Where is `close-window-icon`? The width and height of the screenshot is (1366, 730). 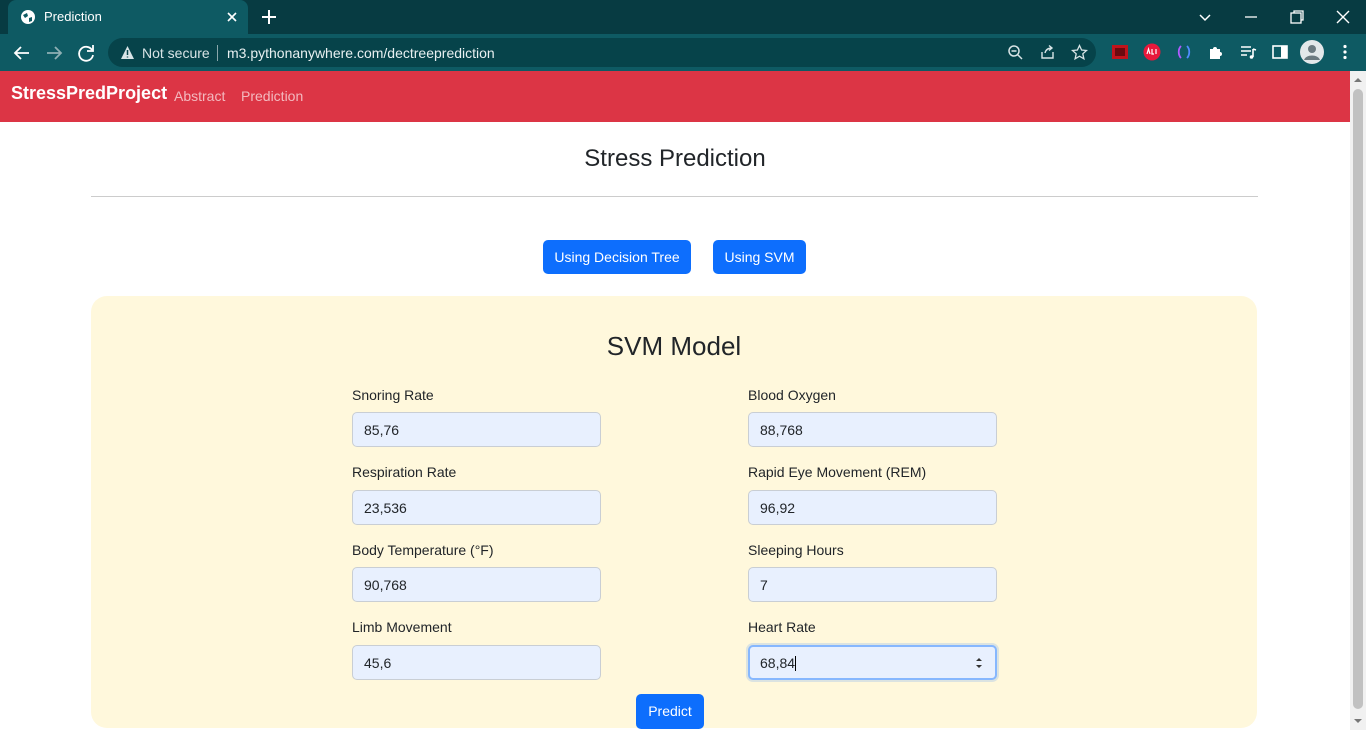
close-window-icon is located at coordinates (1343, 17).